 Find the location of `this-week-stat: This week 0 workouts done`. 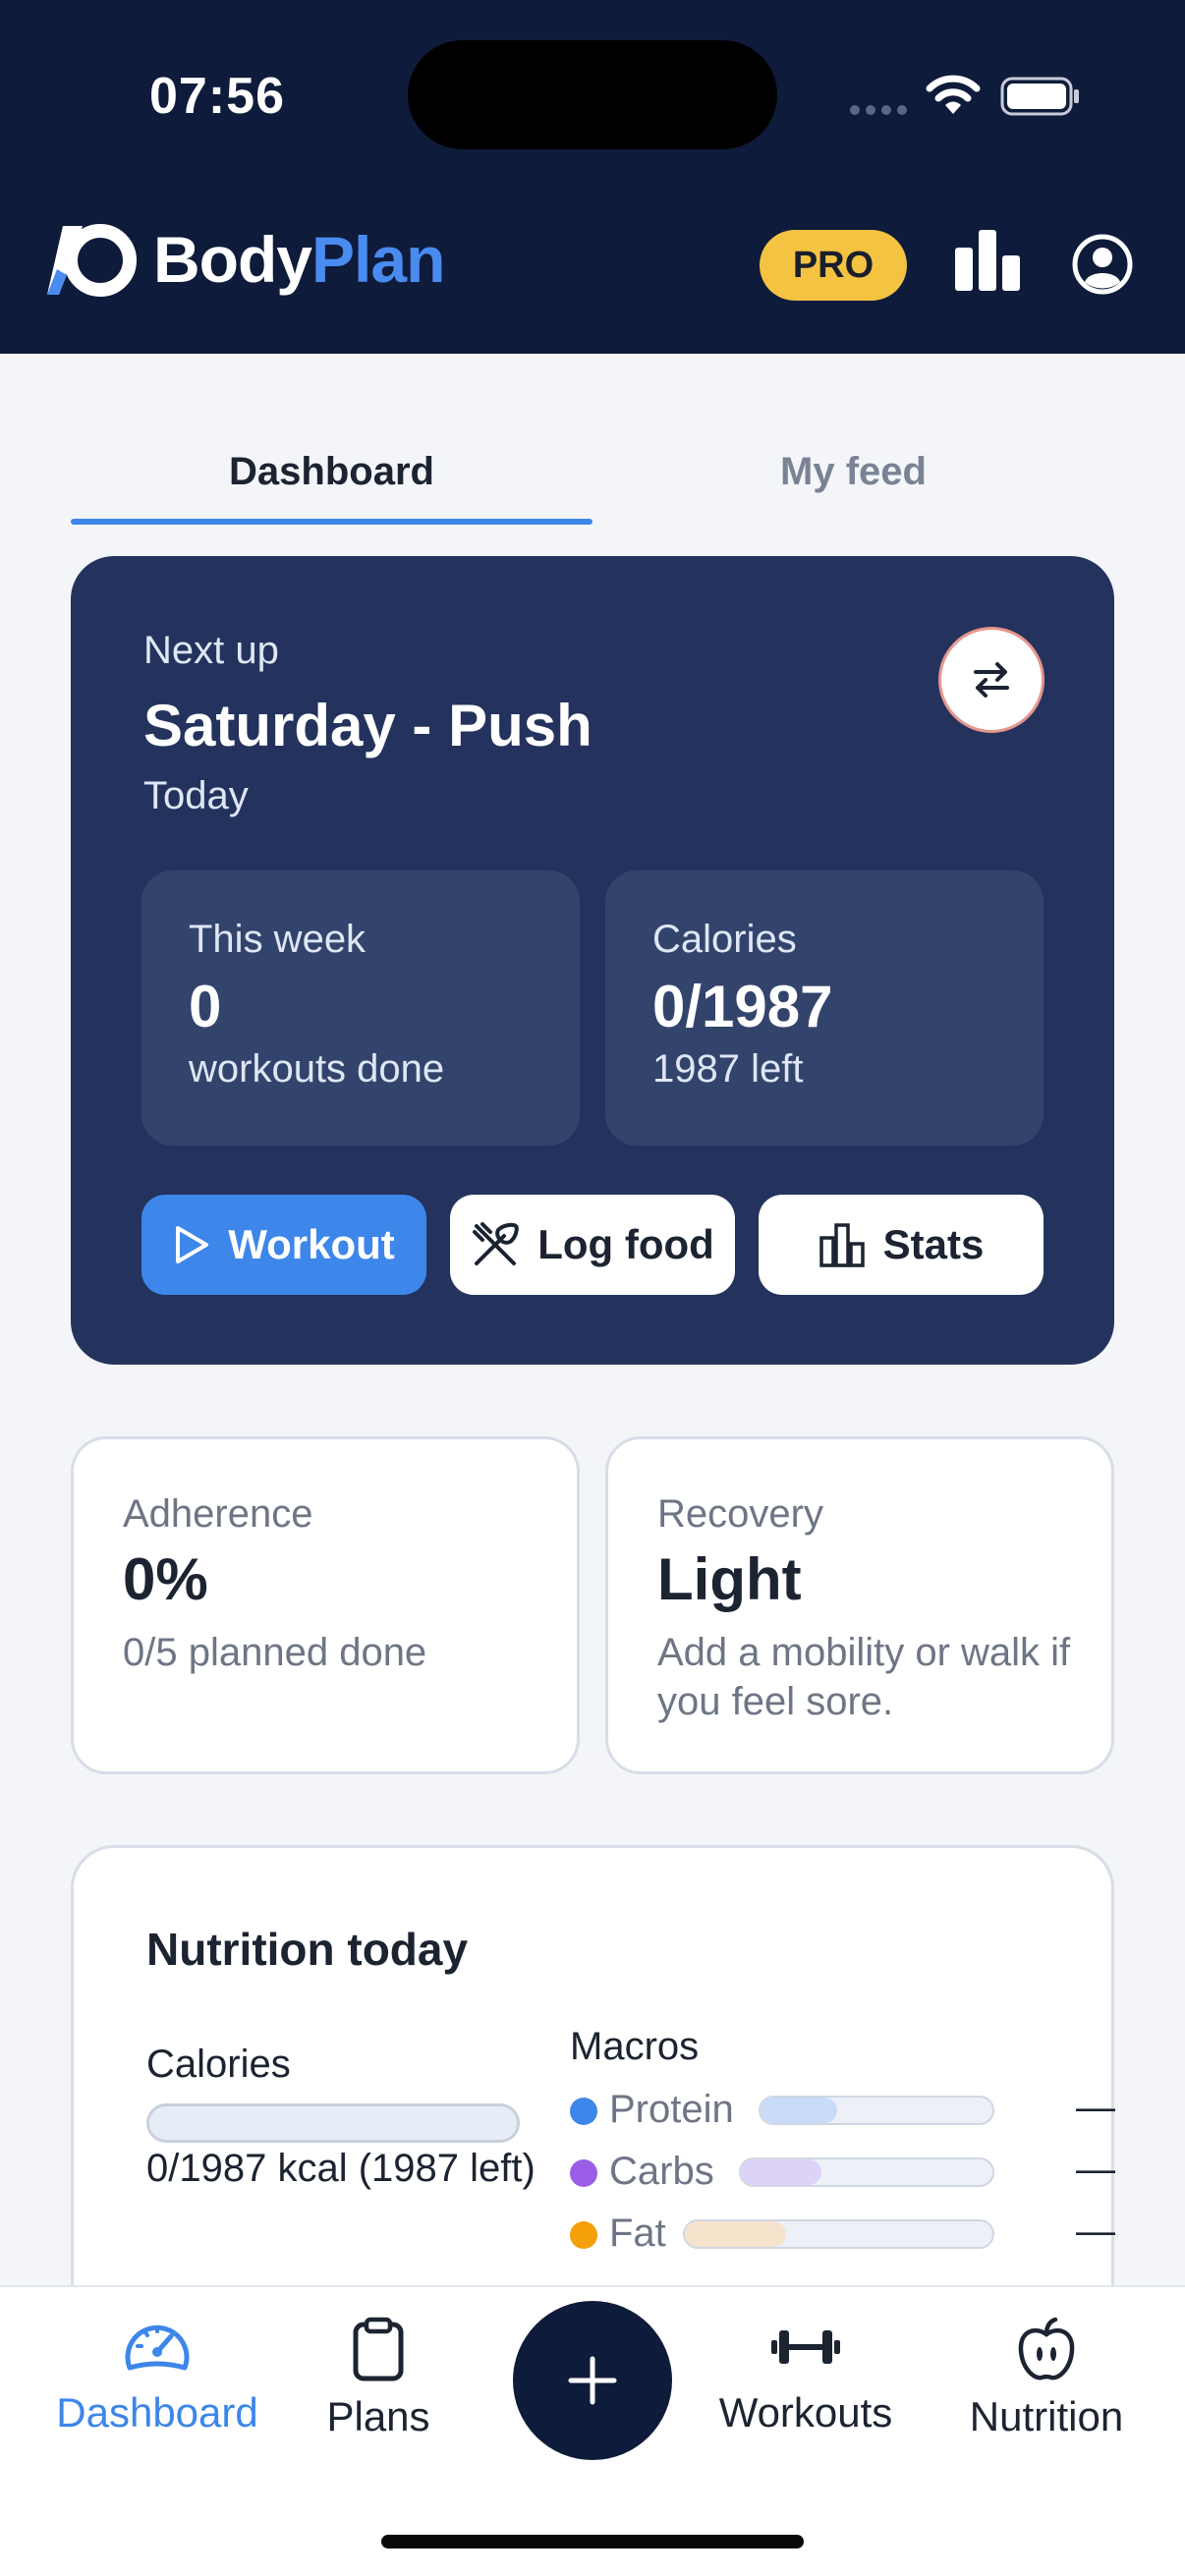

this-week-stat: This week 0 workouts done is located at coordinates (361, 1008).